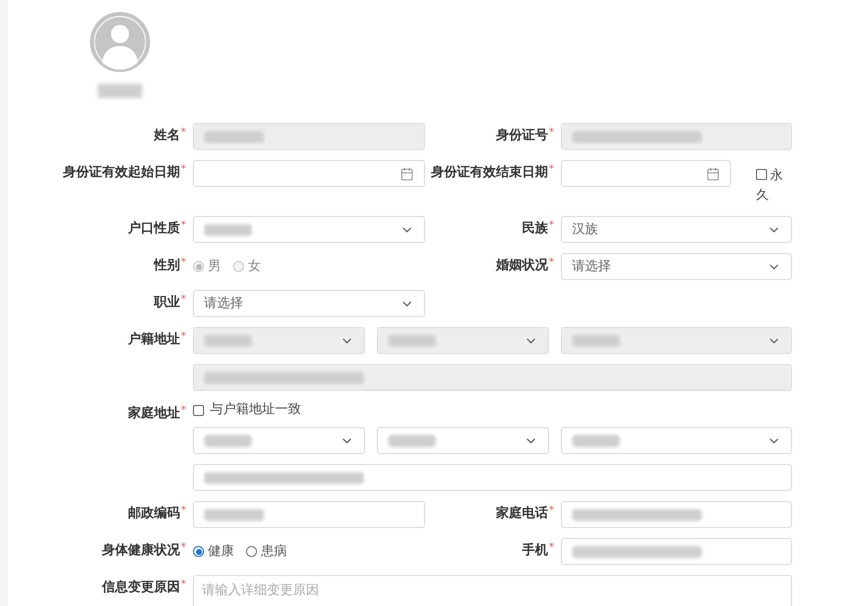  I want to click on radio-option: 患病, so click(266, 552).